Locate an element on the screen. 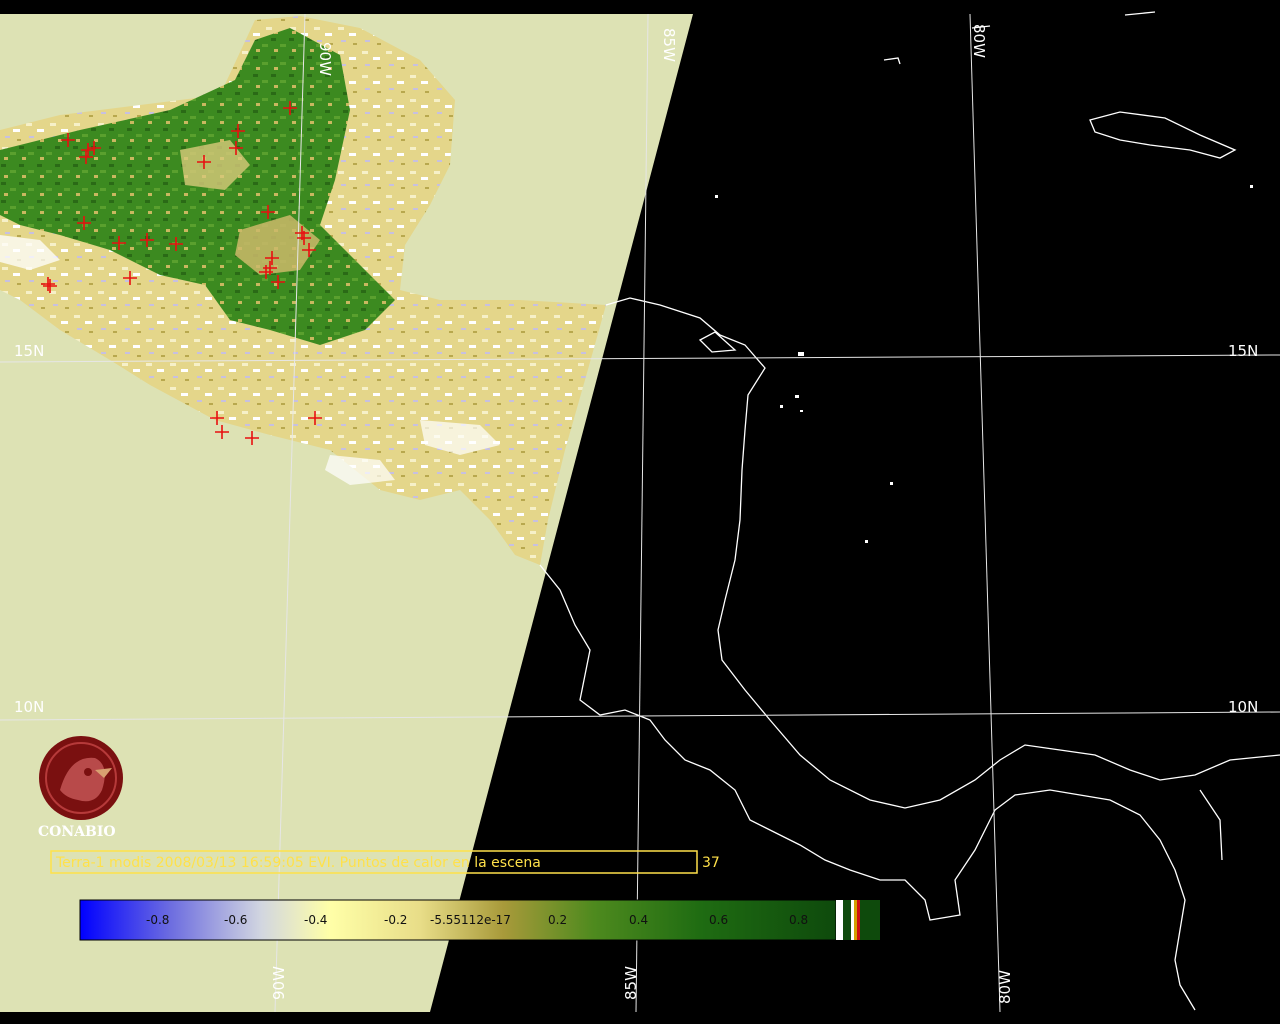  lon-label-80w-bottom: 80W is located at coordinates (1005, 987).